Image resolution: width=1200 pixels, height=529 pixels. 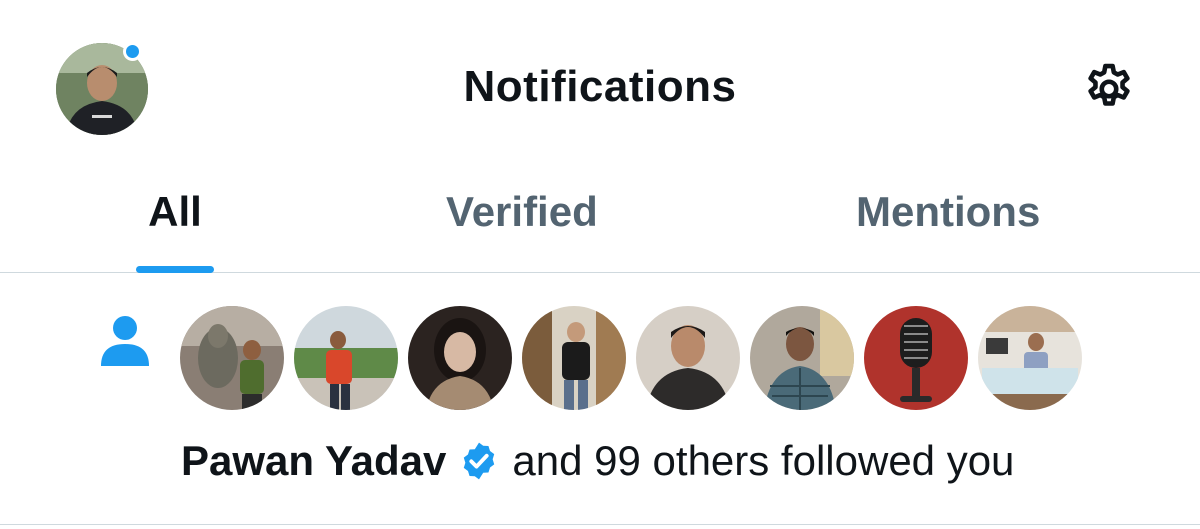 I want to click on tab-all: All, so click(x=175, y=230).